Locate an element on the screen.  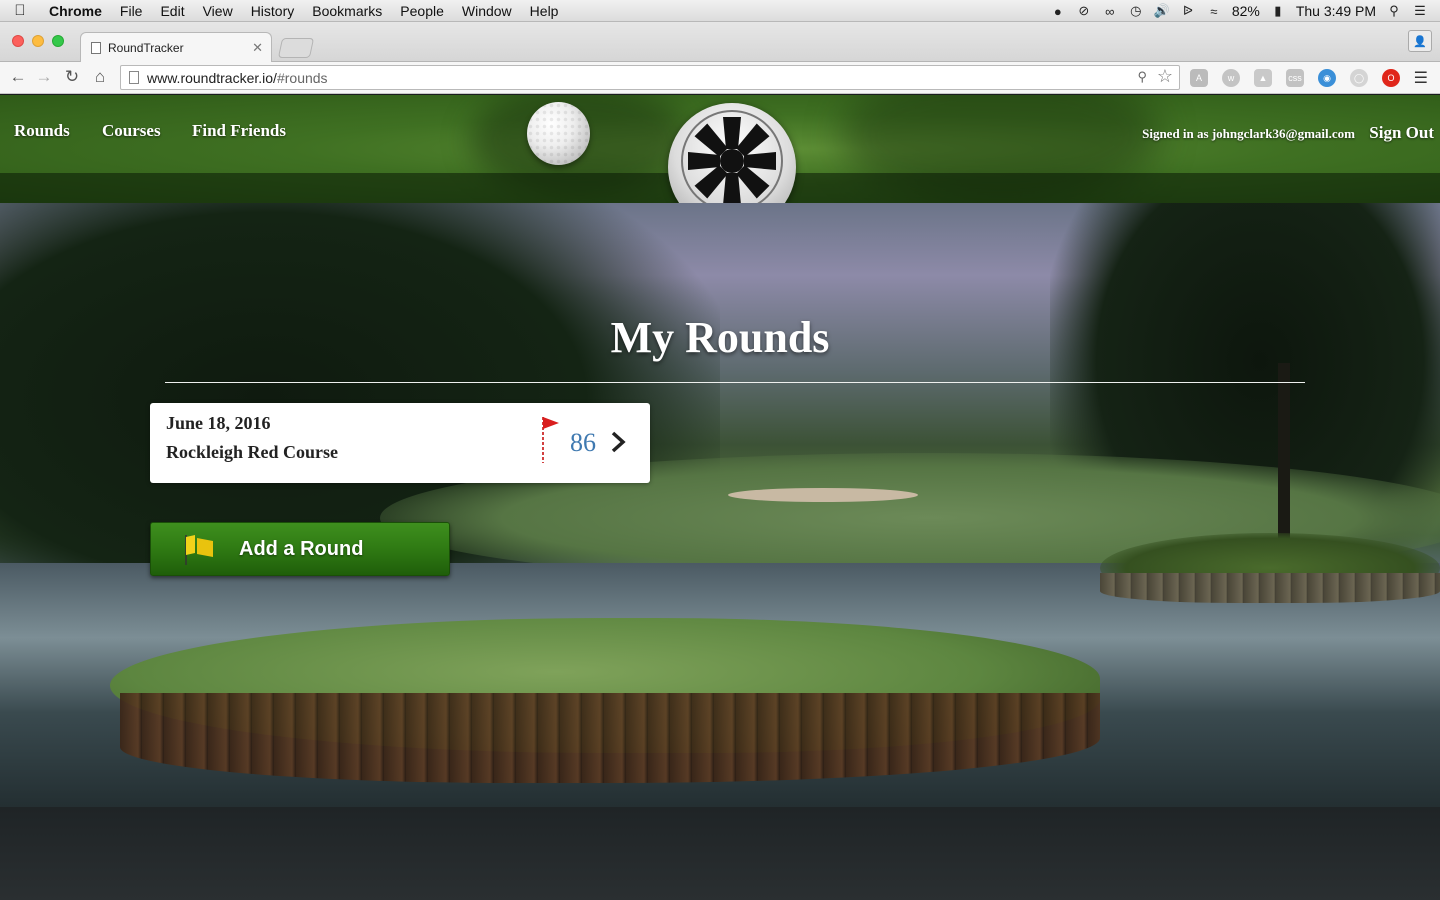
extension-globe-icon: ◉ is located at coordinates (1327, 78).